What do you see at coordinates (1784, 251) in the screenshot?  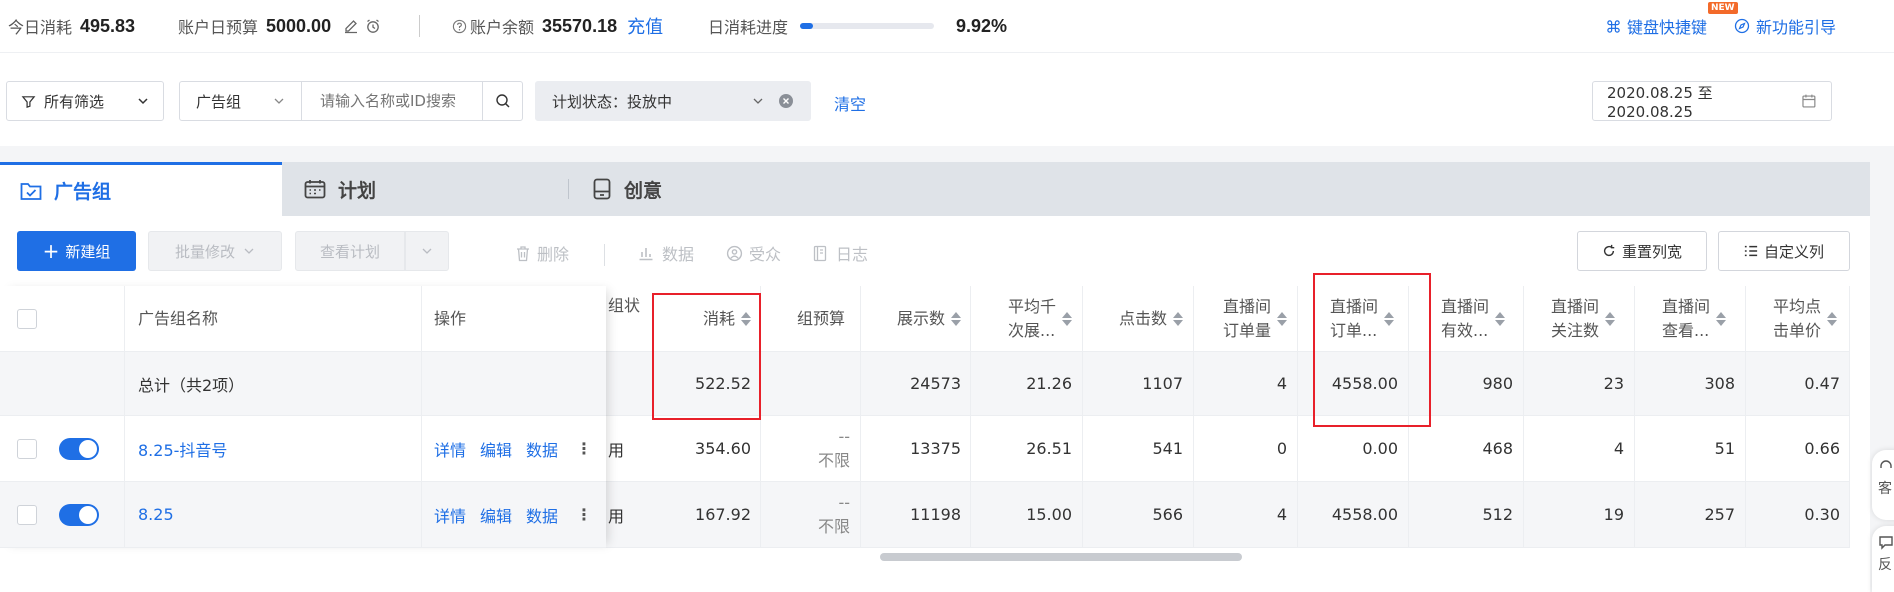 I see `custom-columns-button: 自定义列` at bounding box center [1784, 251].